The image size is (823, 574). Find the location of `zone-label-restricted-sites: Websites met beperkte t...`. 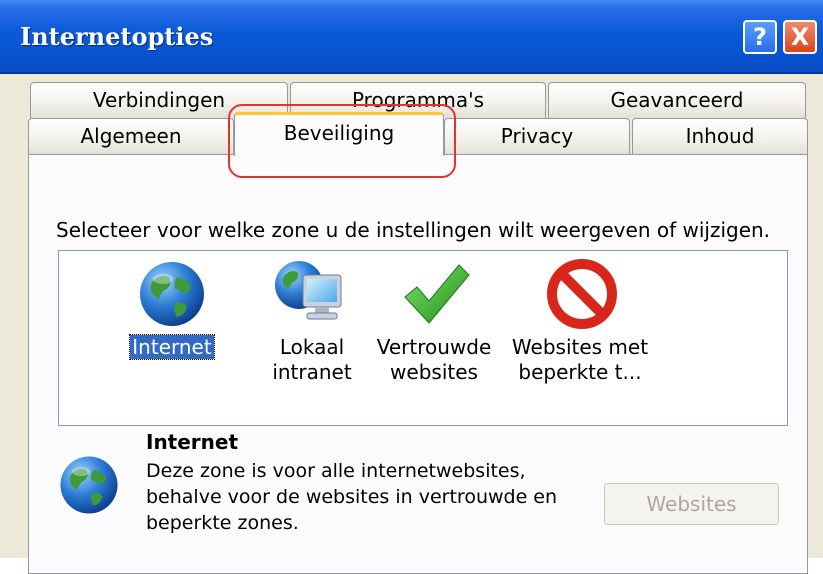

zone-label-restricted-sites: Websites met beperkte t... is located at coordinates (580, 359).